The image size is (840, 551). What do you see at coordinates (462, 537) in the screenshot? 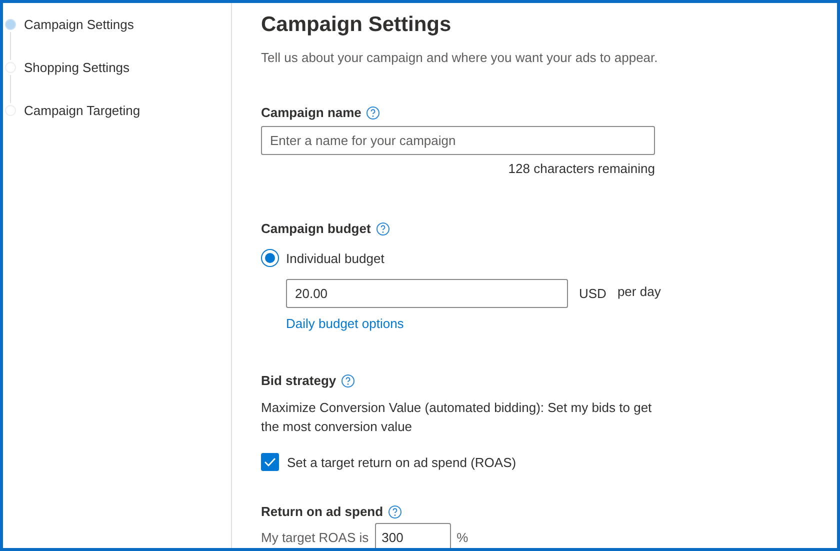
I see `percent-label: %` at bounding box center [462, 537].